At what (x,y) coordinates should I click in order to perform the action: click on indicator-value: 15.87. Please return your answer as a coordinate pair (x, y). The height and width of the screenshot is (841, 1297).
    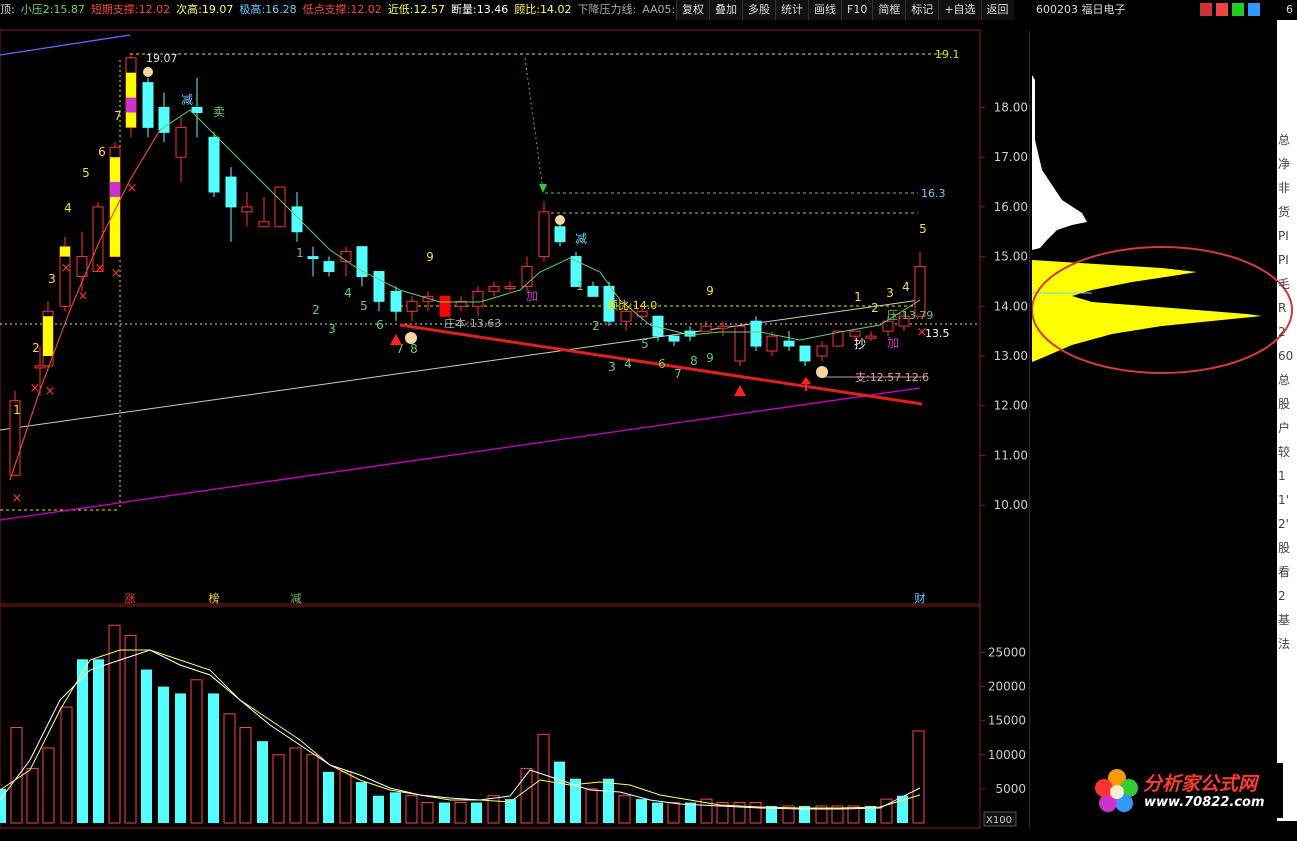
    Looking at the image, I should click on (69, 9).